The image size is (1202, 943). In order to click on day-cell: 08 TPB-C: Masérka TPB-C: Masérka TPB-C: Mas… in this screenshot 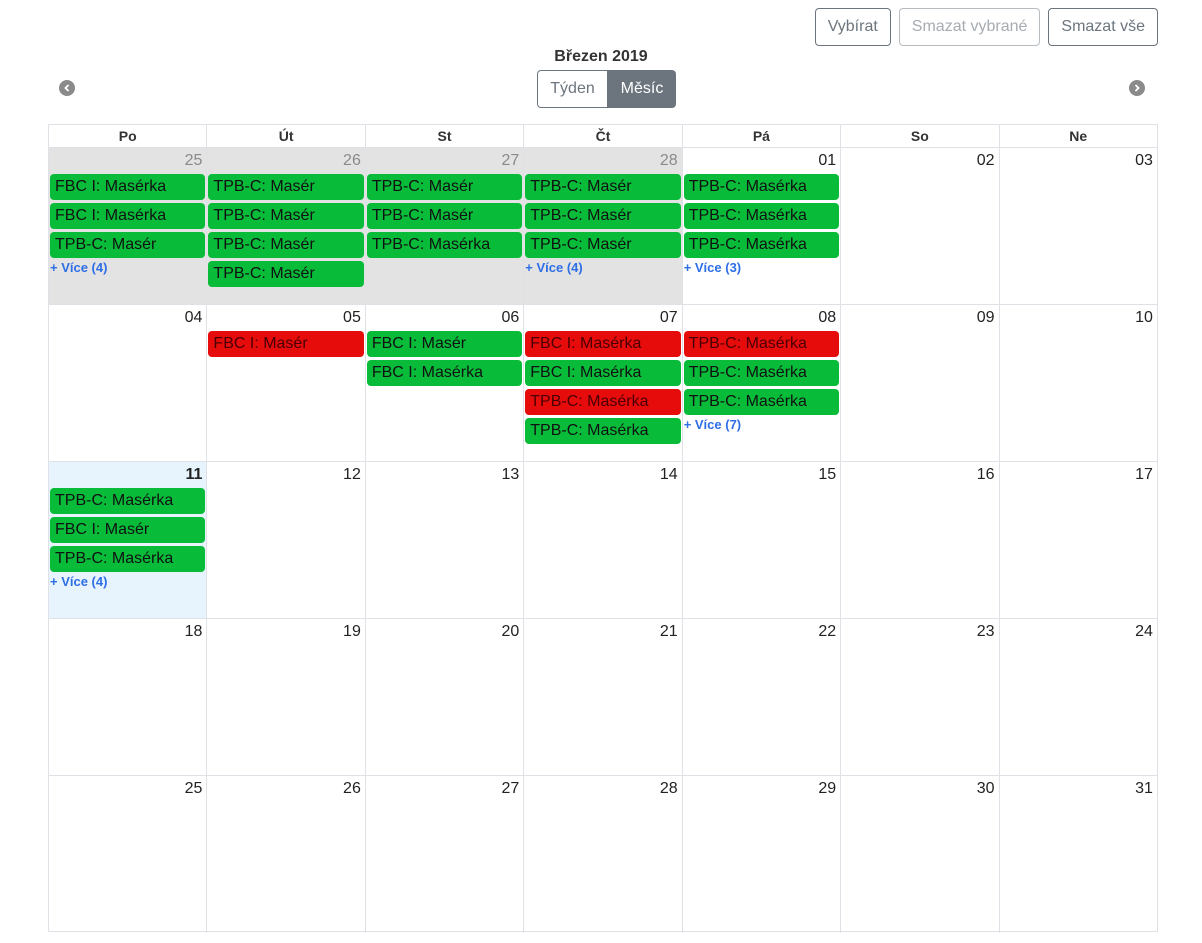, I will do `click(762, 383)`.